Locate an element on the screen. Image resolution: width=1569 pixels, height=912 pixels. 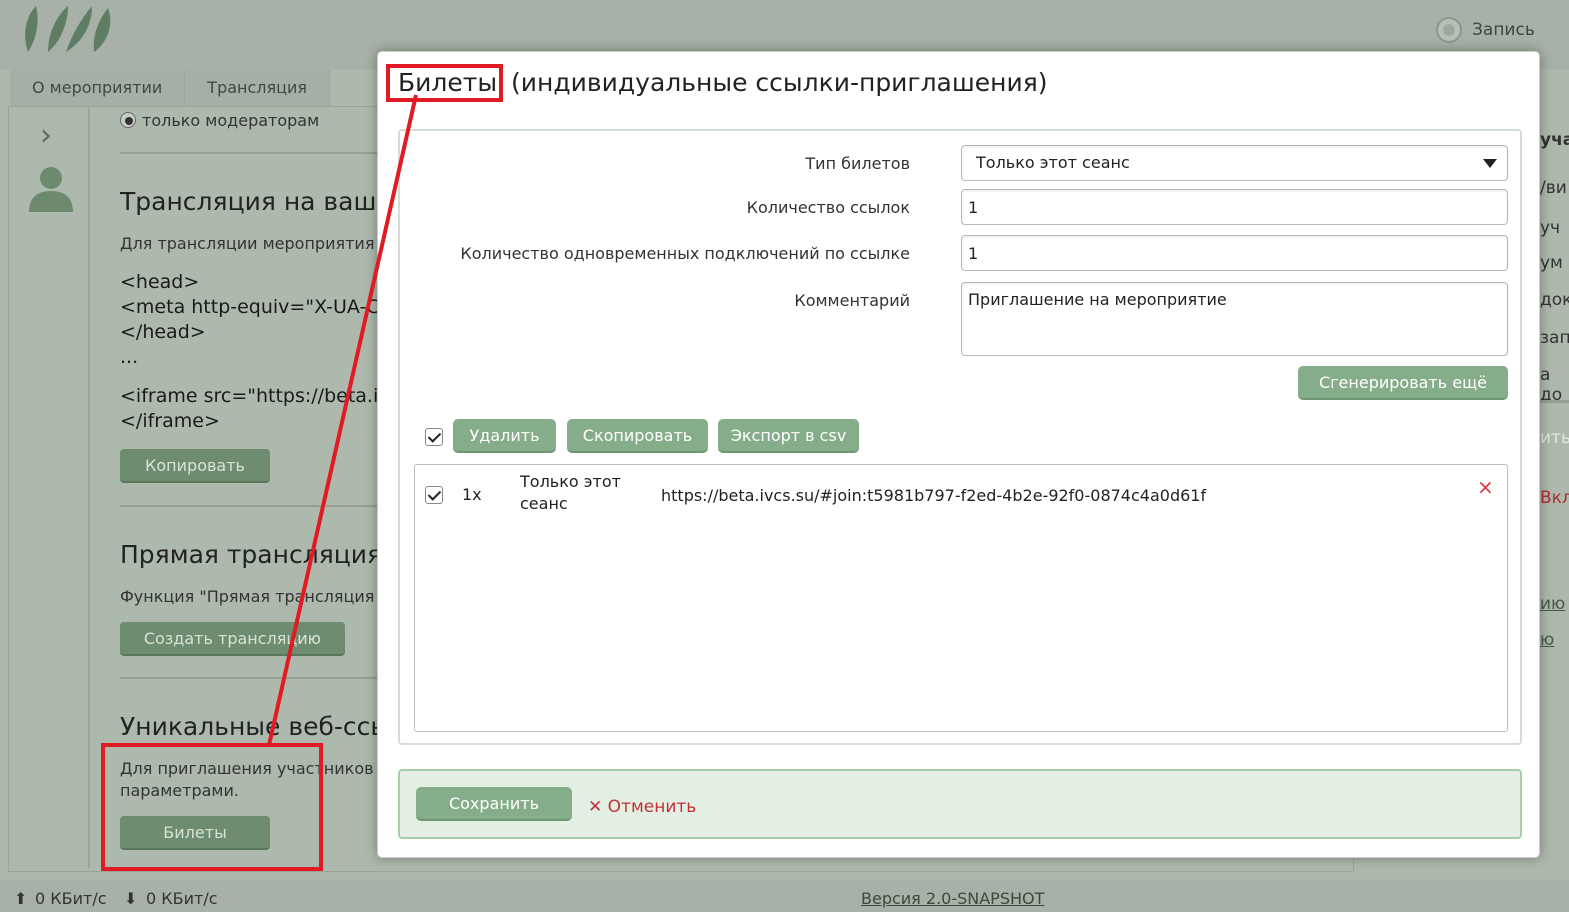
right-link: ю is located at coordinates (1547, 640).